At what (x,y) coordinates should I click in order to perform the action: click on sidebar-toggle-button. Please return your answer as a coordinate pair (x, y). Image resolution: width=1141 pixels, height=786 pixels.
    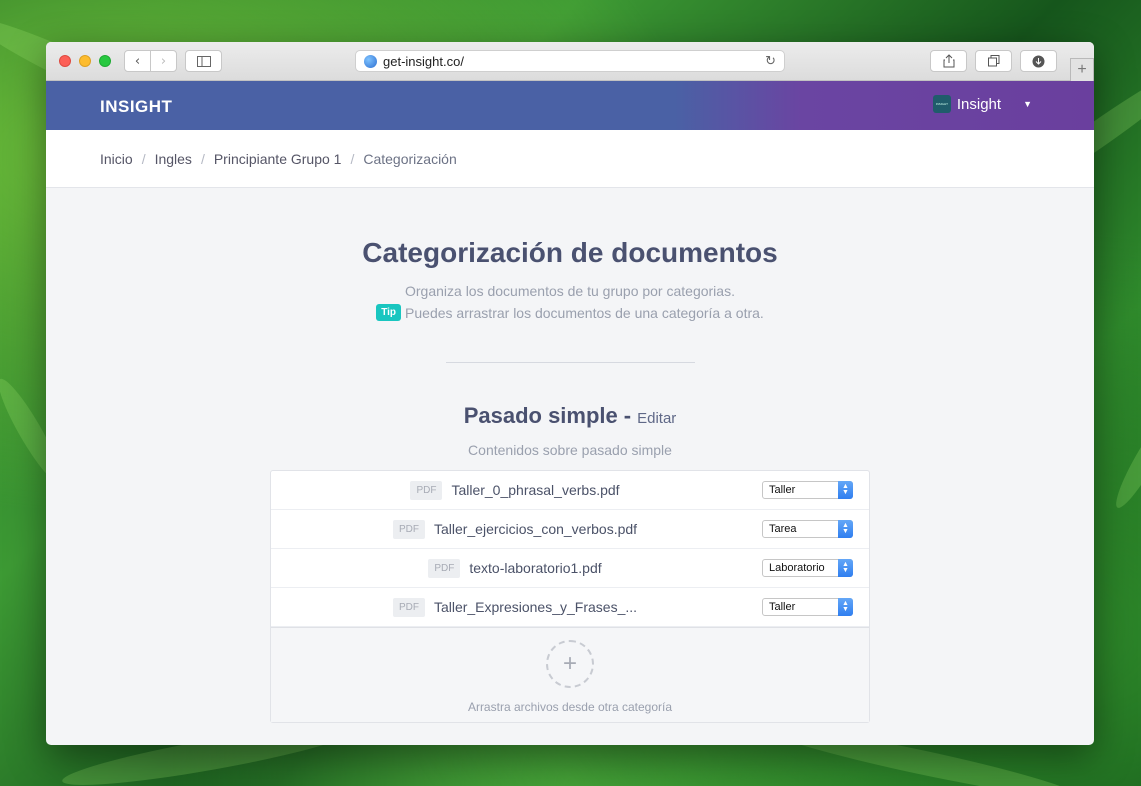
    Looking at the image, I should click on (203, 61).